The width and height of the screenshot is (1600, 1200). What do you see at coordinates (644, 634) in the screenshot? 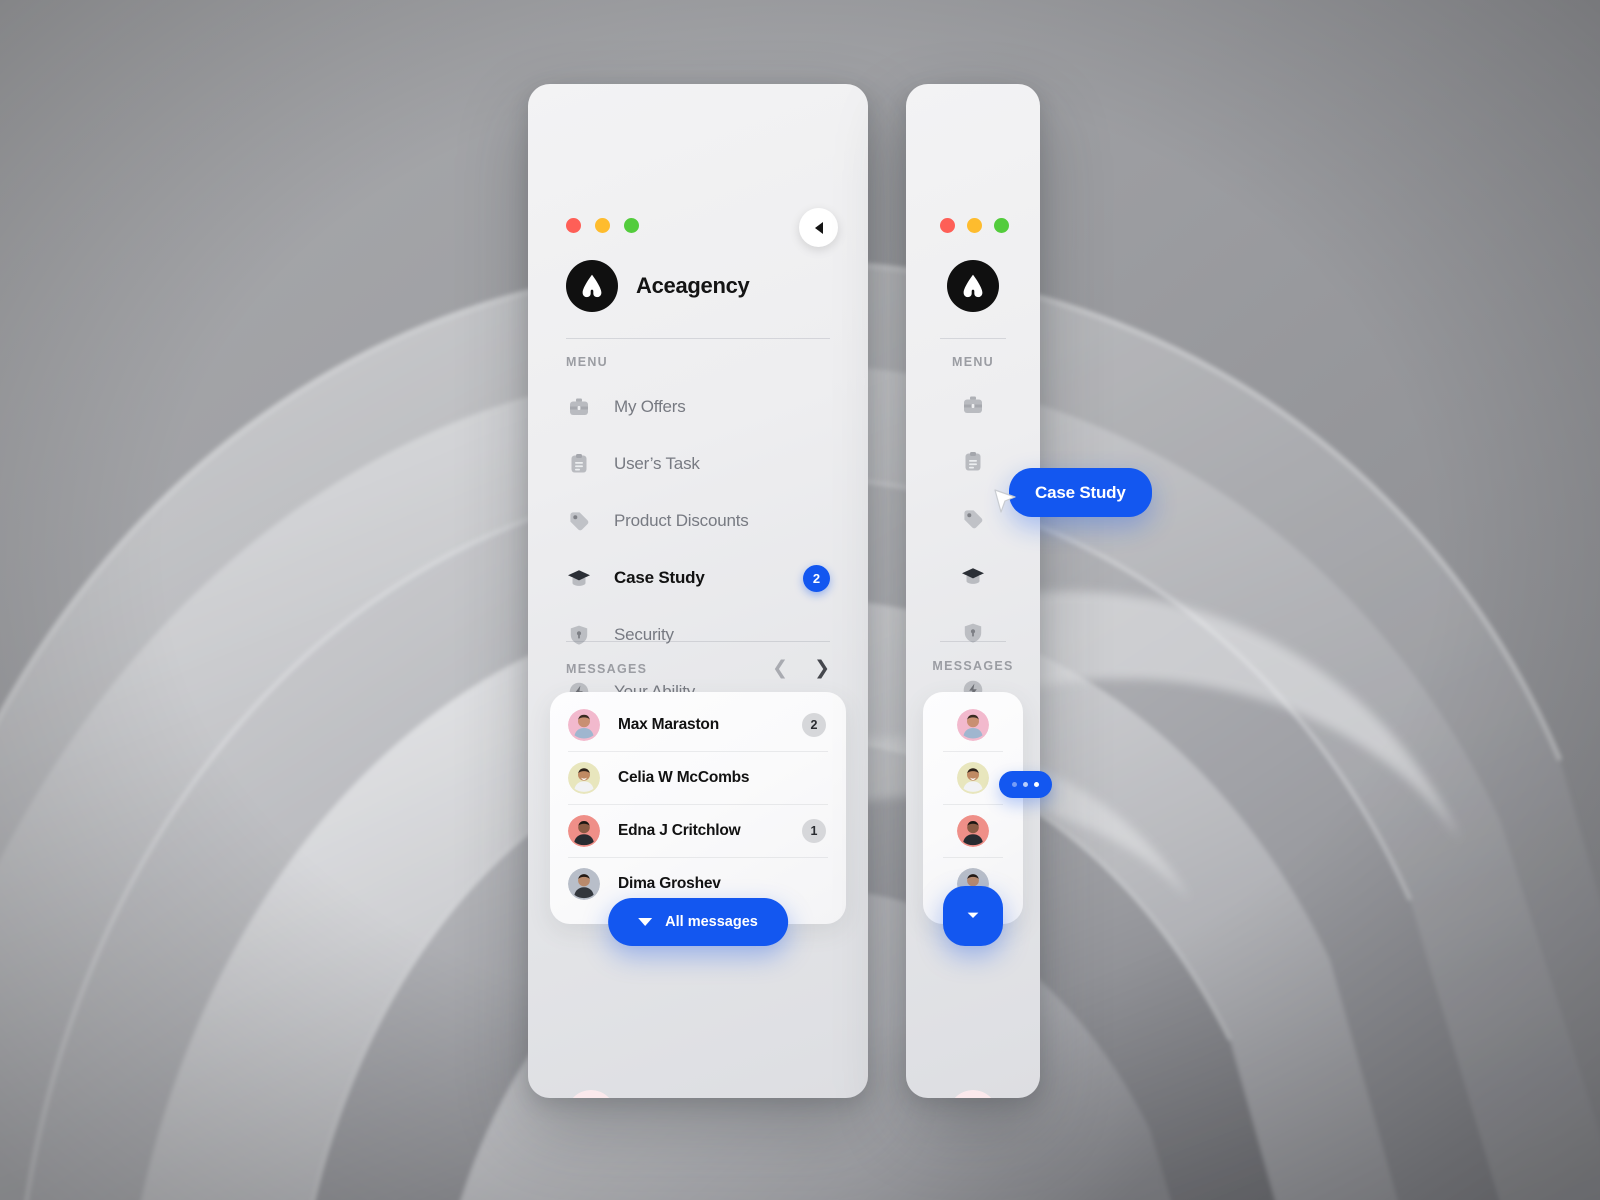
I see `sidebar-item-label: Security` at bounding box center [644, 634].